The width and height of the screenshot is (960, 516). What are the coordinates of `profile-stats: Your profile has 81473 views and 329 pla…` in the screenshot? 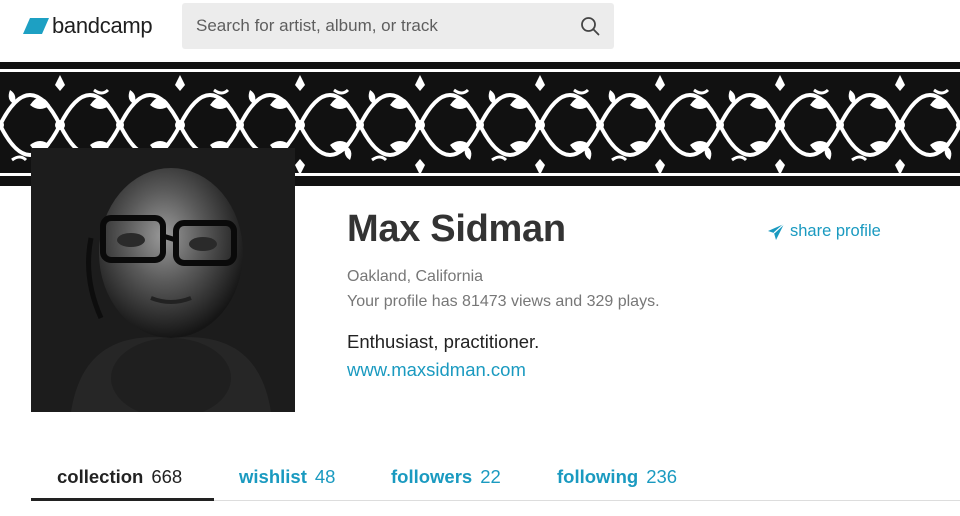 It's located at (503, 301).